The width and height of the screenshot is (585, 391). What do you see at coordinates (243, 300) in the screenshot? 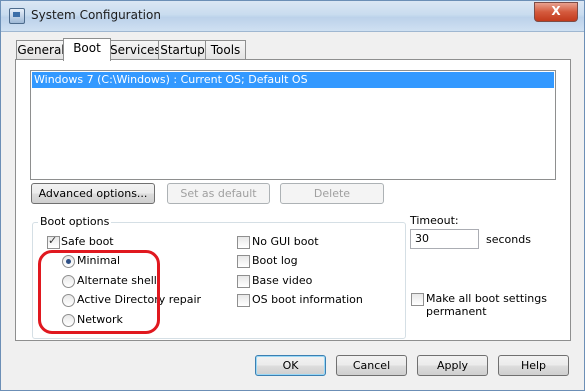
I see `os-boot-info-checkbox` at bounding box center [243, 300].